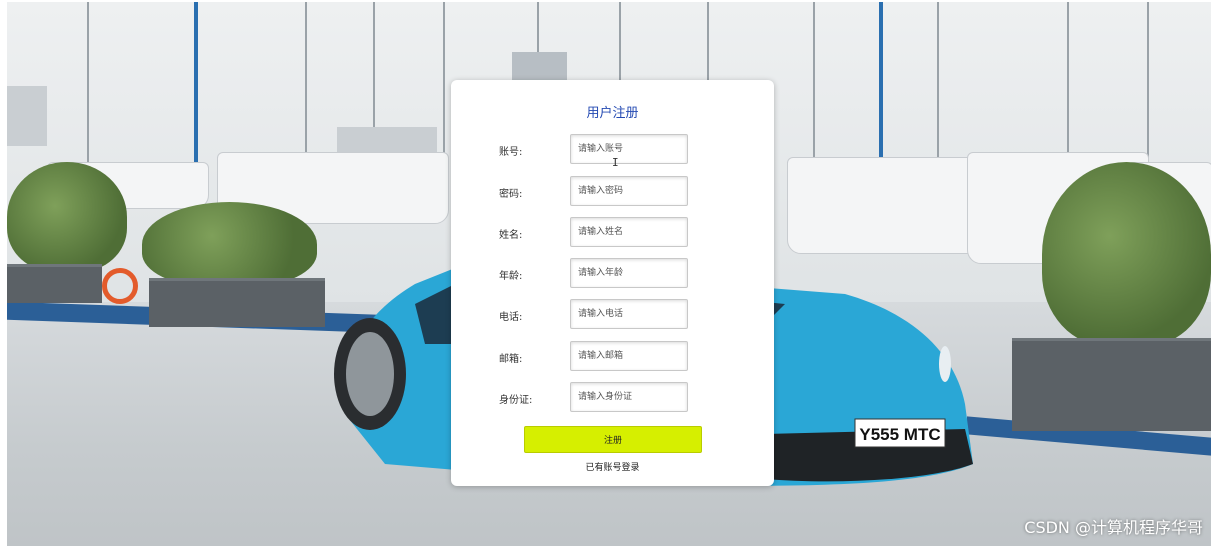  I want to click on age-field-box, so click(629, 273).